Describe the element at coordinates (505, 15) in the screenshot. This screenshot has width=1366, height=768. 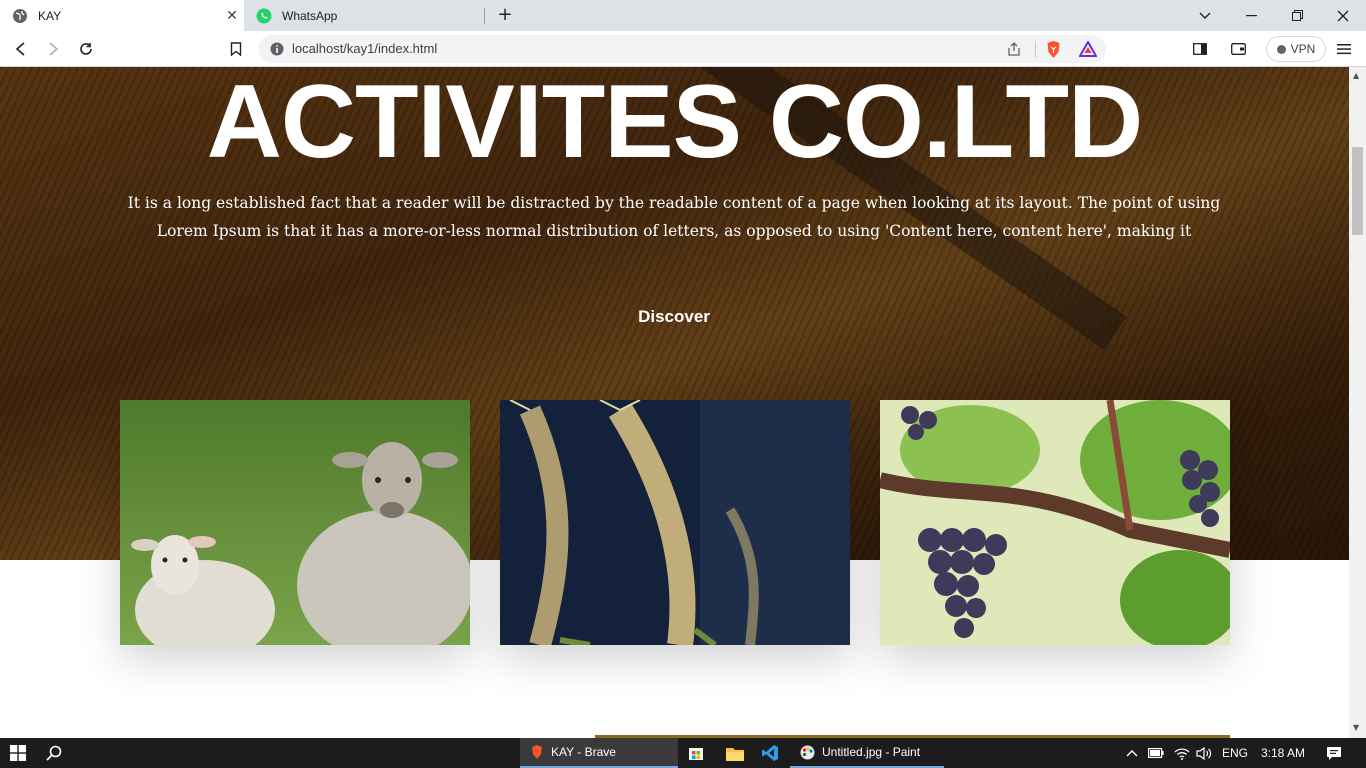
I see `new-tab-button: +` at that location.